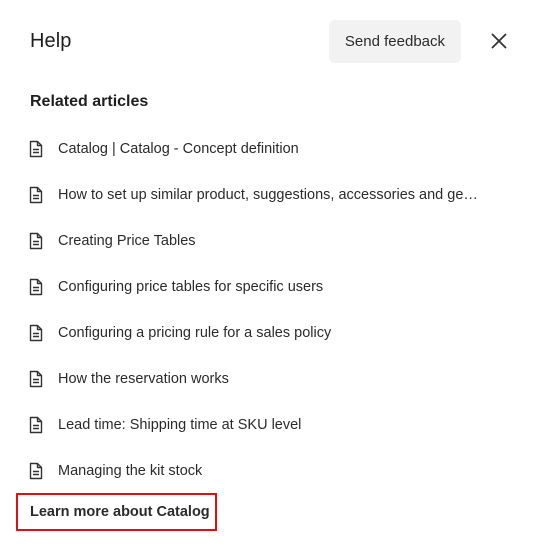  What do you see at coordinates (127, 241) in the screenshot?
I see `article-label: Creating Price Tables` at bounding box center [127, 241].